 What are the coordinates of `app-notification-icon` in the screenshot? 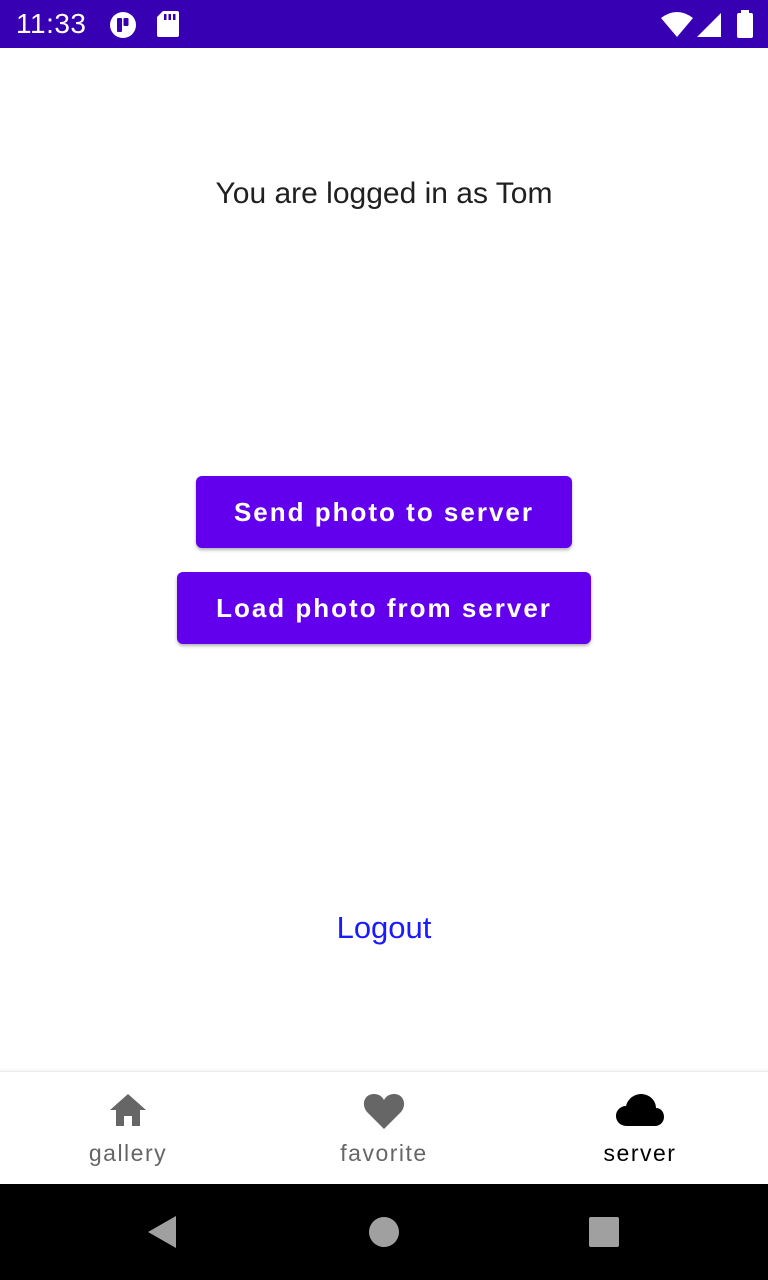 It's located at (123, 27).